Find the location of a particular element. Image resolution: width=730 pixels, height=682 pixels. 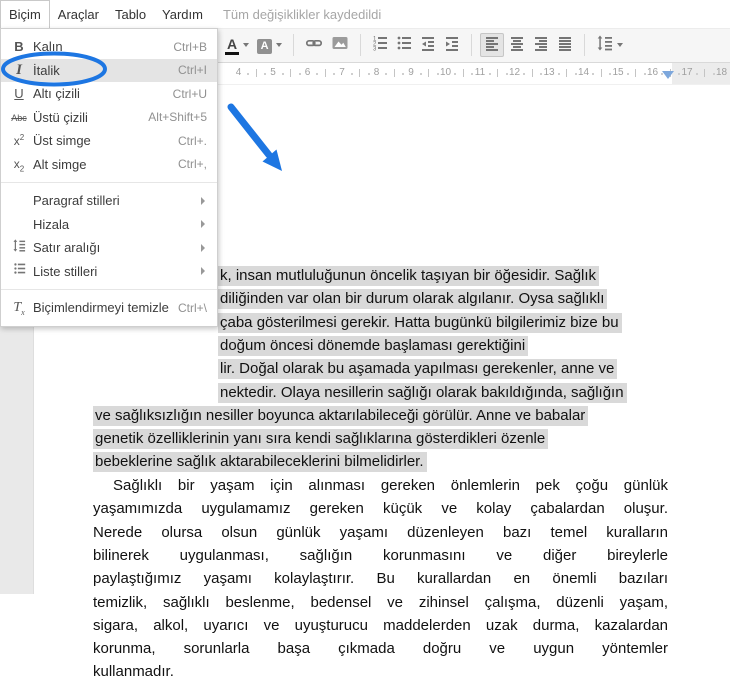

menu-item-hizala: Hizala is located at coordinates (109, 225).